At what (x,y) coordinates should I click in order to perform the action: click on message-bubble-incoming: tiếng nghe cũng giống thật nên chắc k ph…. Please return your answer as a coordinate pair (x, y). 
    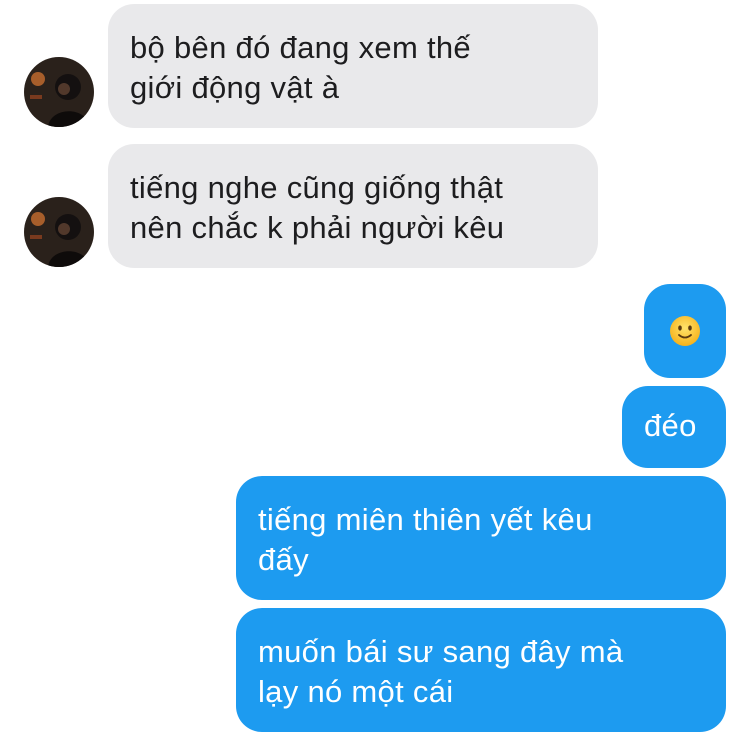
    Looking at the image, I should click on (353, 206).